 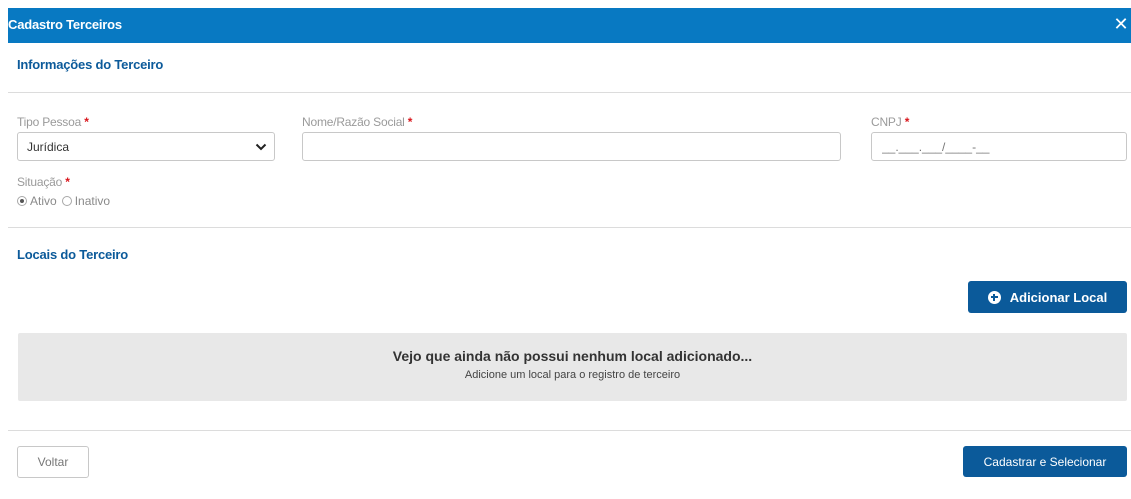 I want to click on tipo-pessoa-selected-value: Jurídica, so click(x=48, y=147).